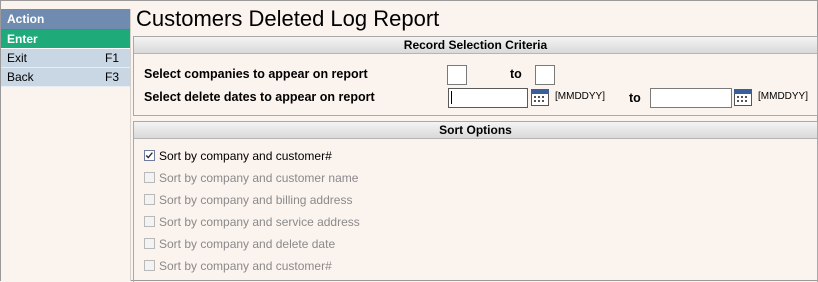 The height and width of the screenshot is (282, 818). I want to click on panel-heading: Record Selection Criteria, so click(475, 45).